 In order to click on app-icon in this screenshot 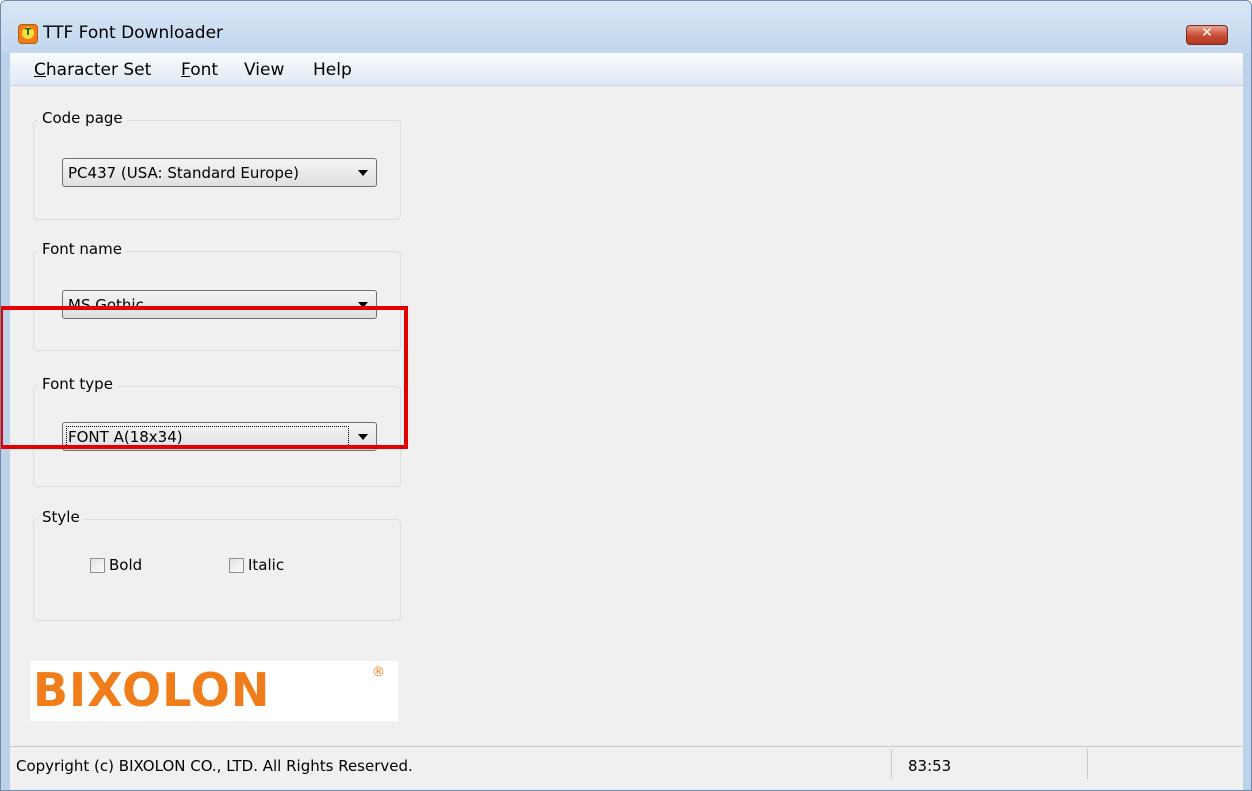, I will do `click(28, 34)`.